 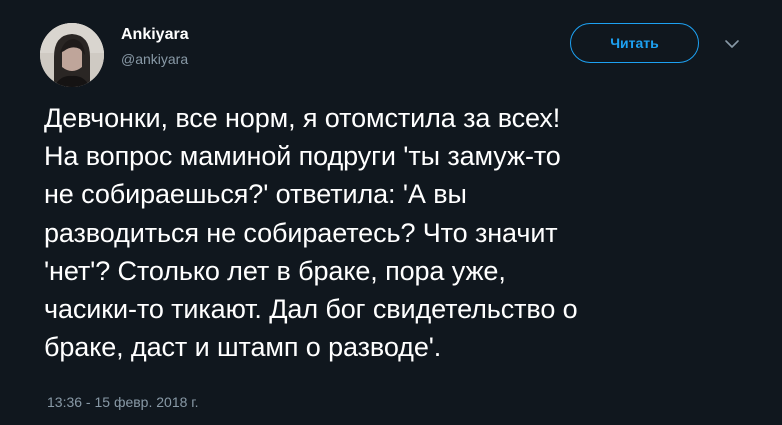 I want to click on chevron-down-icon, so click(x=732, y=44).